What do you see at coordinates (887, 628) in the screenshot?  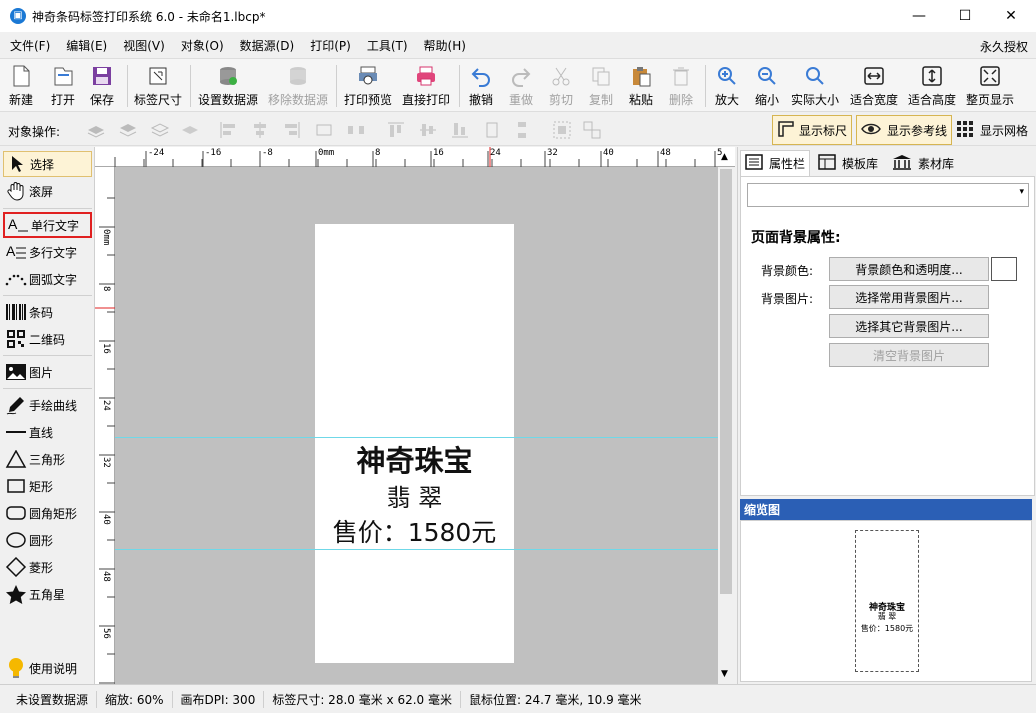 I see `thumb-text-price: 售价：1580元` at bounding box center [887, 628].